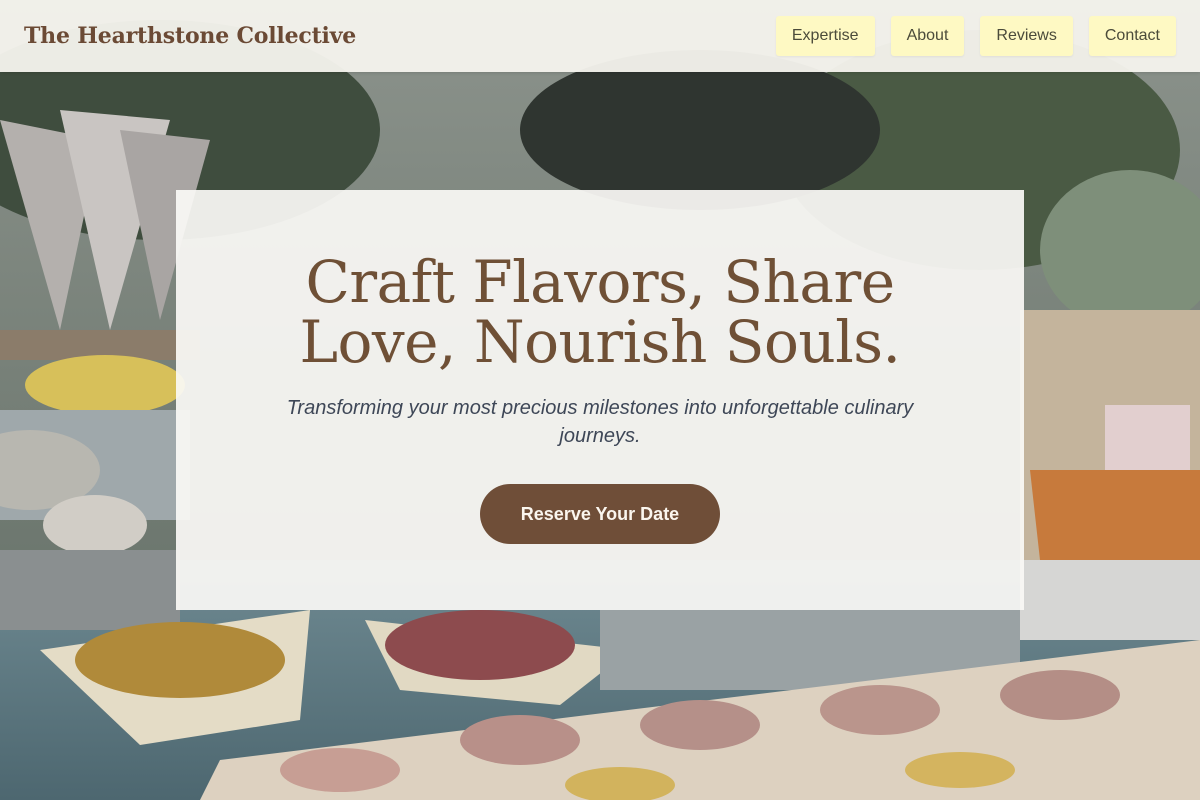 This screenshot has height=800, width=1200. Describe the element at coordinates (1132, 36) in the screenshot. I see `nav-link-contact: Contact` at that location.